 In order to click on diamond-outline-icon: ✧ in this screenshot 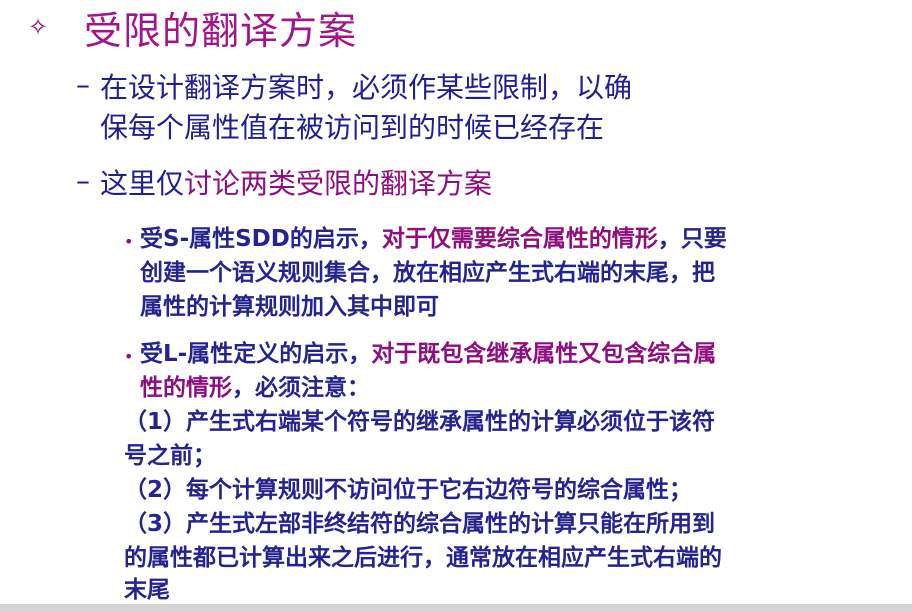, I will do `click(38, 27)`.